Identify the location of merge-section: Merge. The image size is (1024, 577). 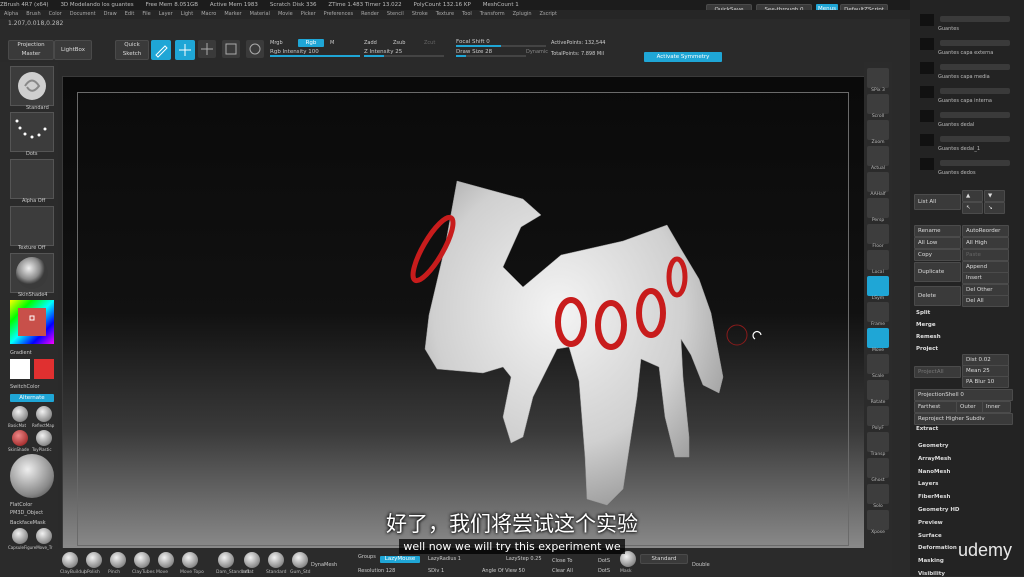
(926, 325).